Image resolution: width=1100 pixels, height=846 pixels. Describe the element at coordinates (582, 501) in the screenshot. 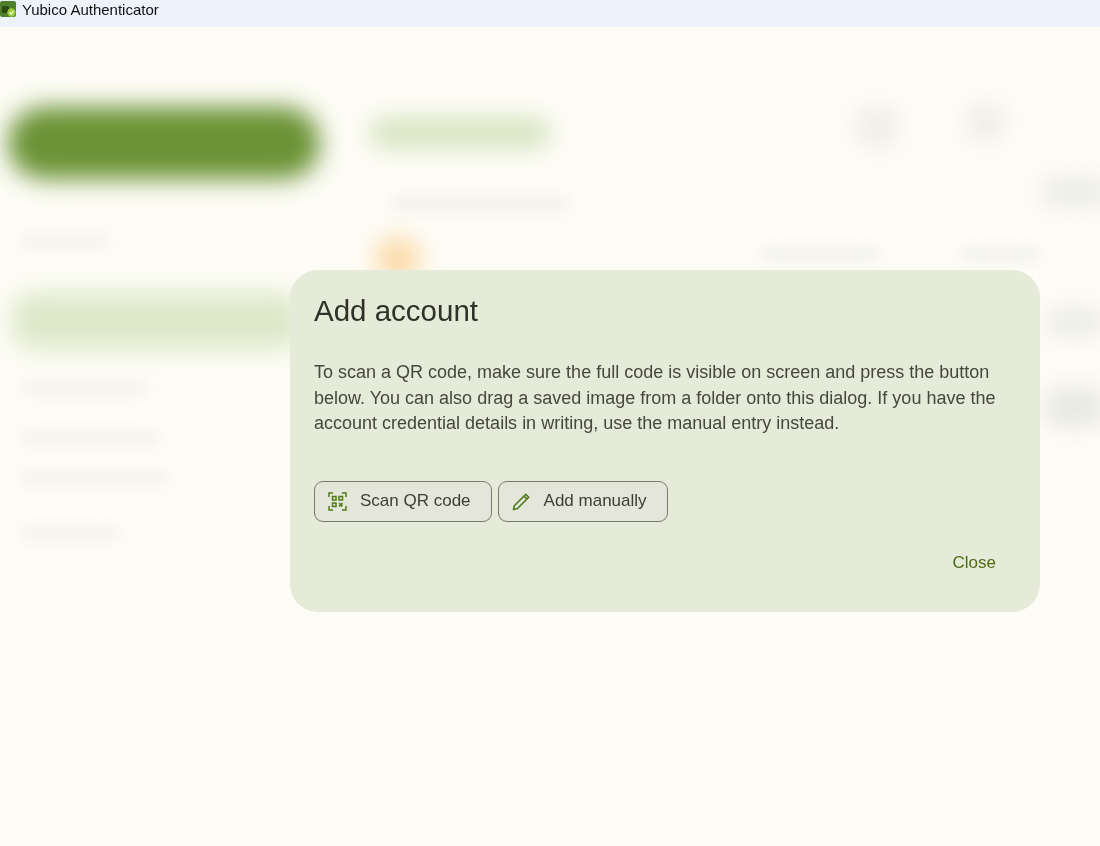

I see `add-manually-button: Add manually` at that location.